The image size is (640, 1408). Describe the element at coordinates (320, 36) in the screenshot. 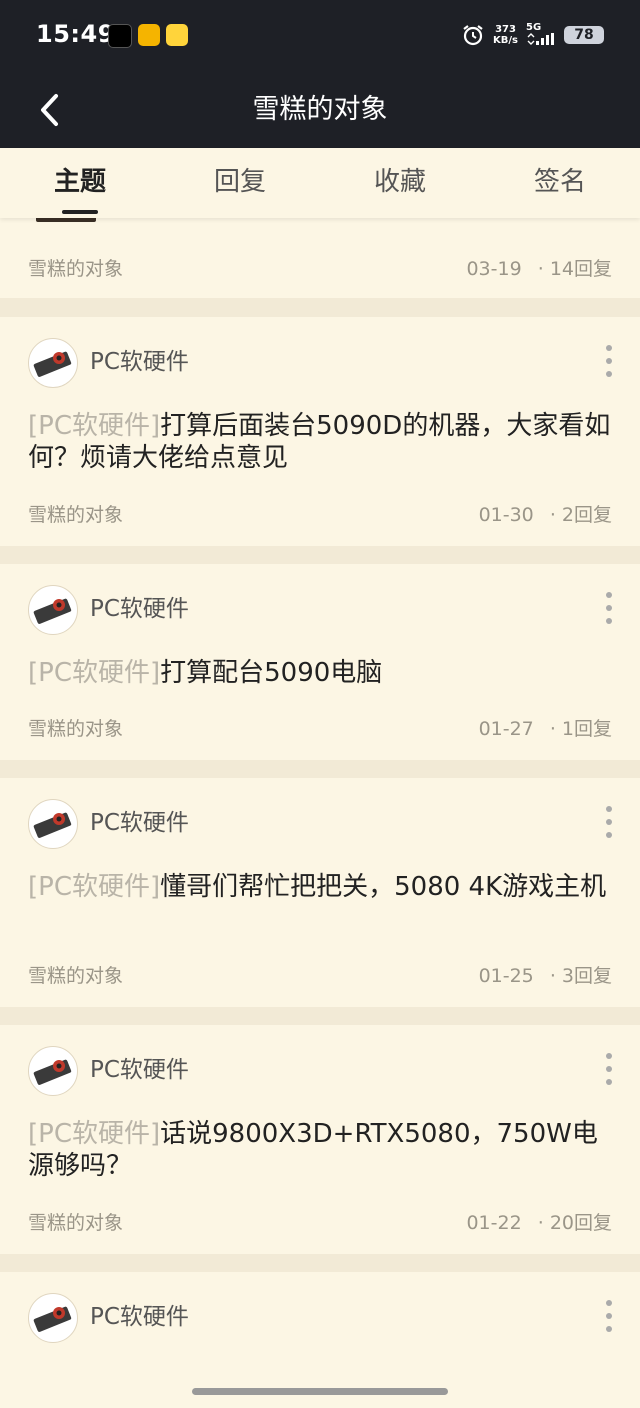

I see `status-bar: 15:49 373 KB/s 5G 78` at that location.